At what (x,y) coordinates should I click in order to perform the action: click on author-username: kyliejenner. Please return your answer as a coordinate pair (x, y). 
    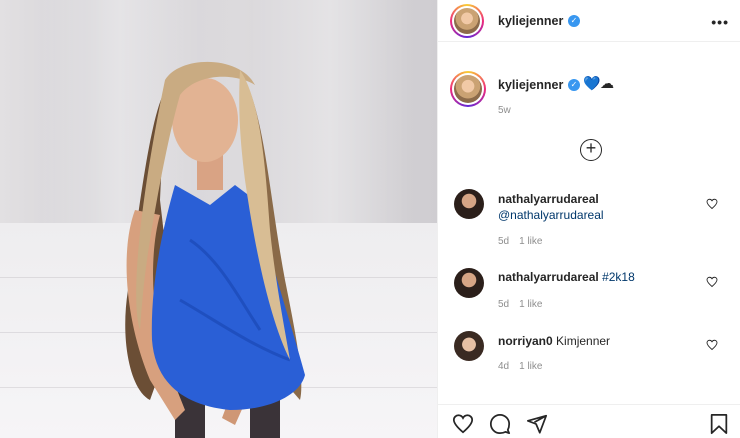
    Looking at the image, I should click on (530, 21).